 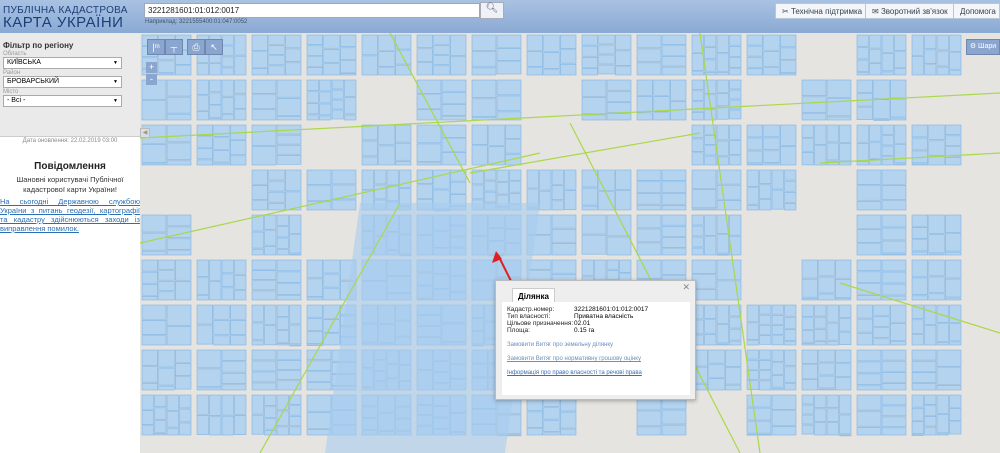 I want to click on zoom-out-button: -, so click(x=151, y=79).